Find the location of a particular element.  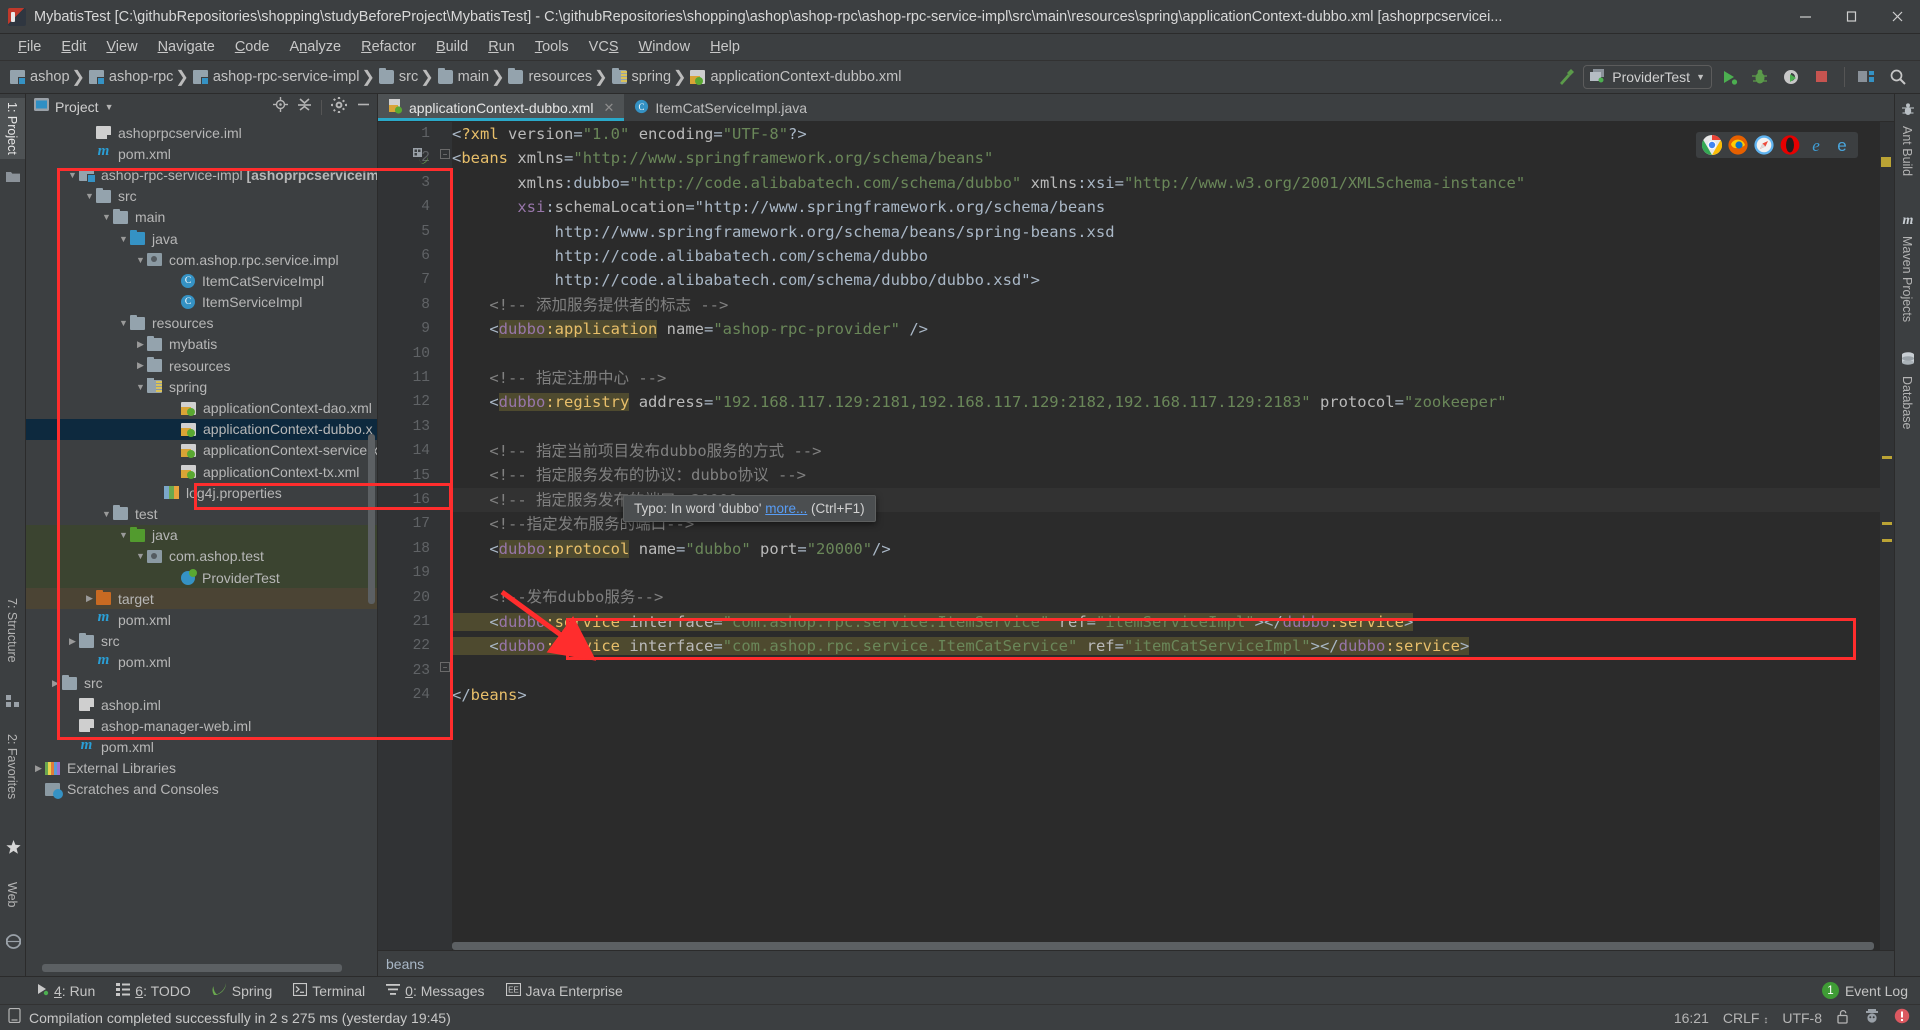

close-button is located at coordinates (1897, 17).